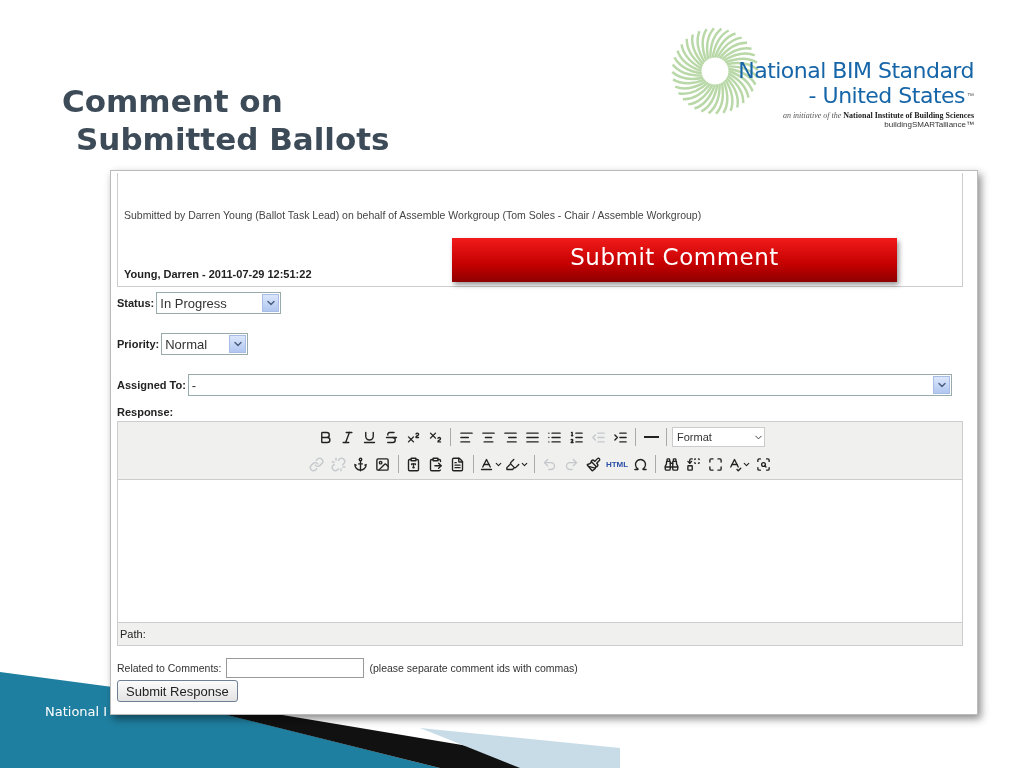 The image size is (1024, 768). I want to click on logo-subtitle: - United States, so click(886, 95).